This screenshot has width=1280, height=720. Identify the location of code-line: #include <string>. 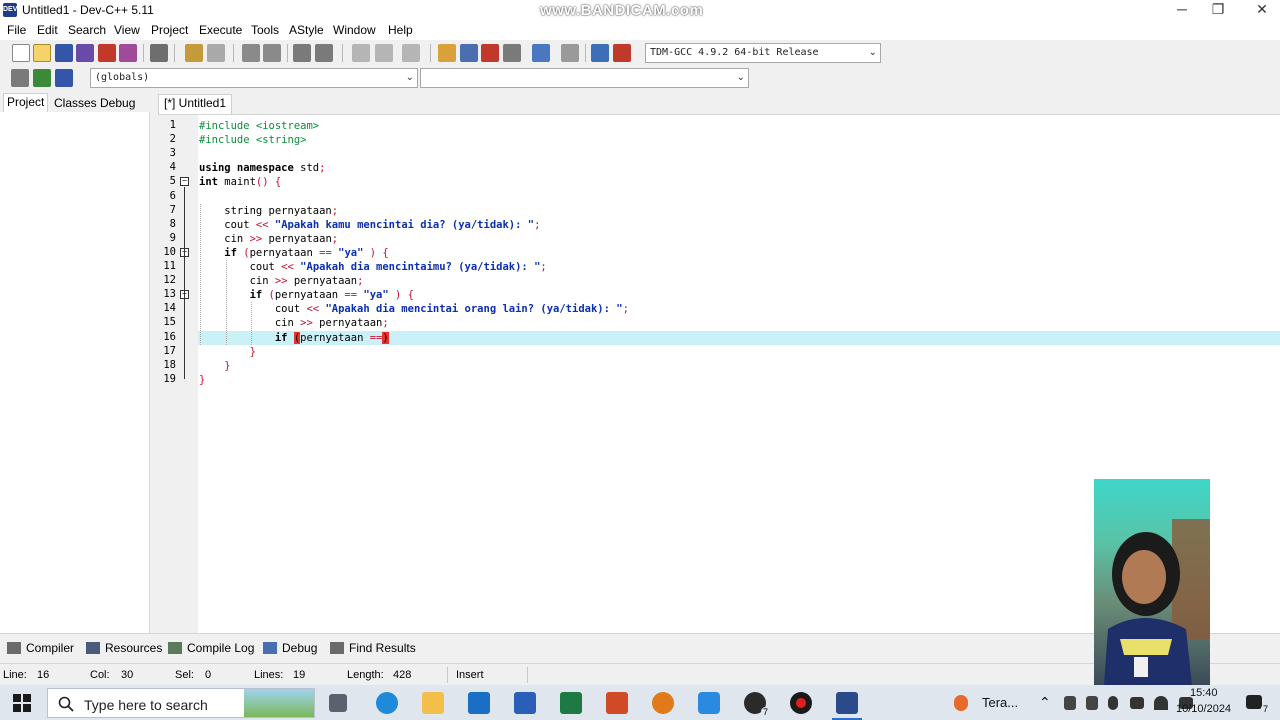
(252, 140).